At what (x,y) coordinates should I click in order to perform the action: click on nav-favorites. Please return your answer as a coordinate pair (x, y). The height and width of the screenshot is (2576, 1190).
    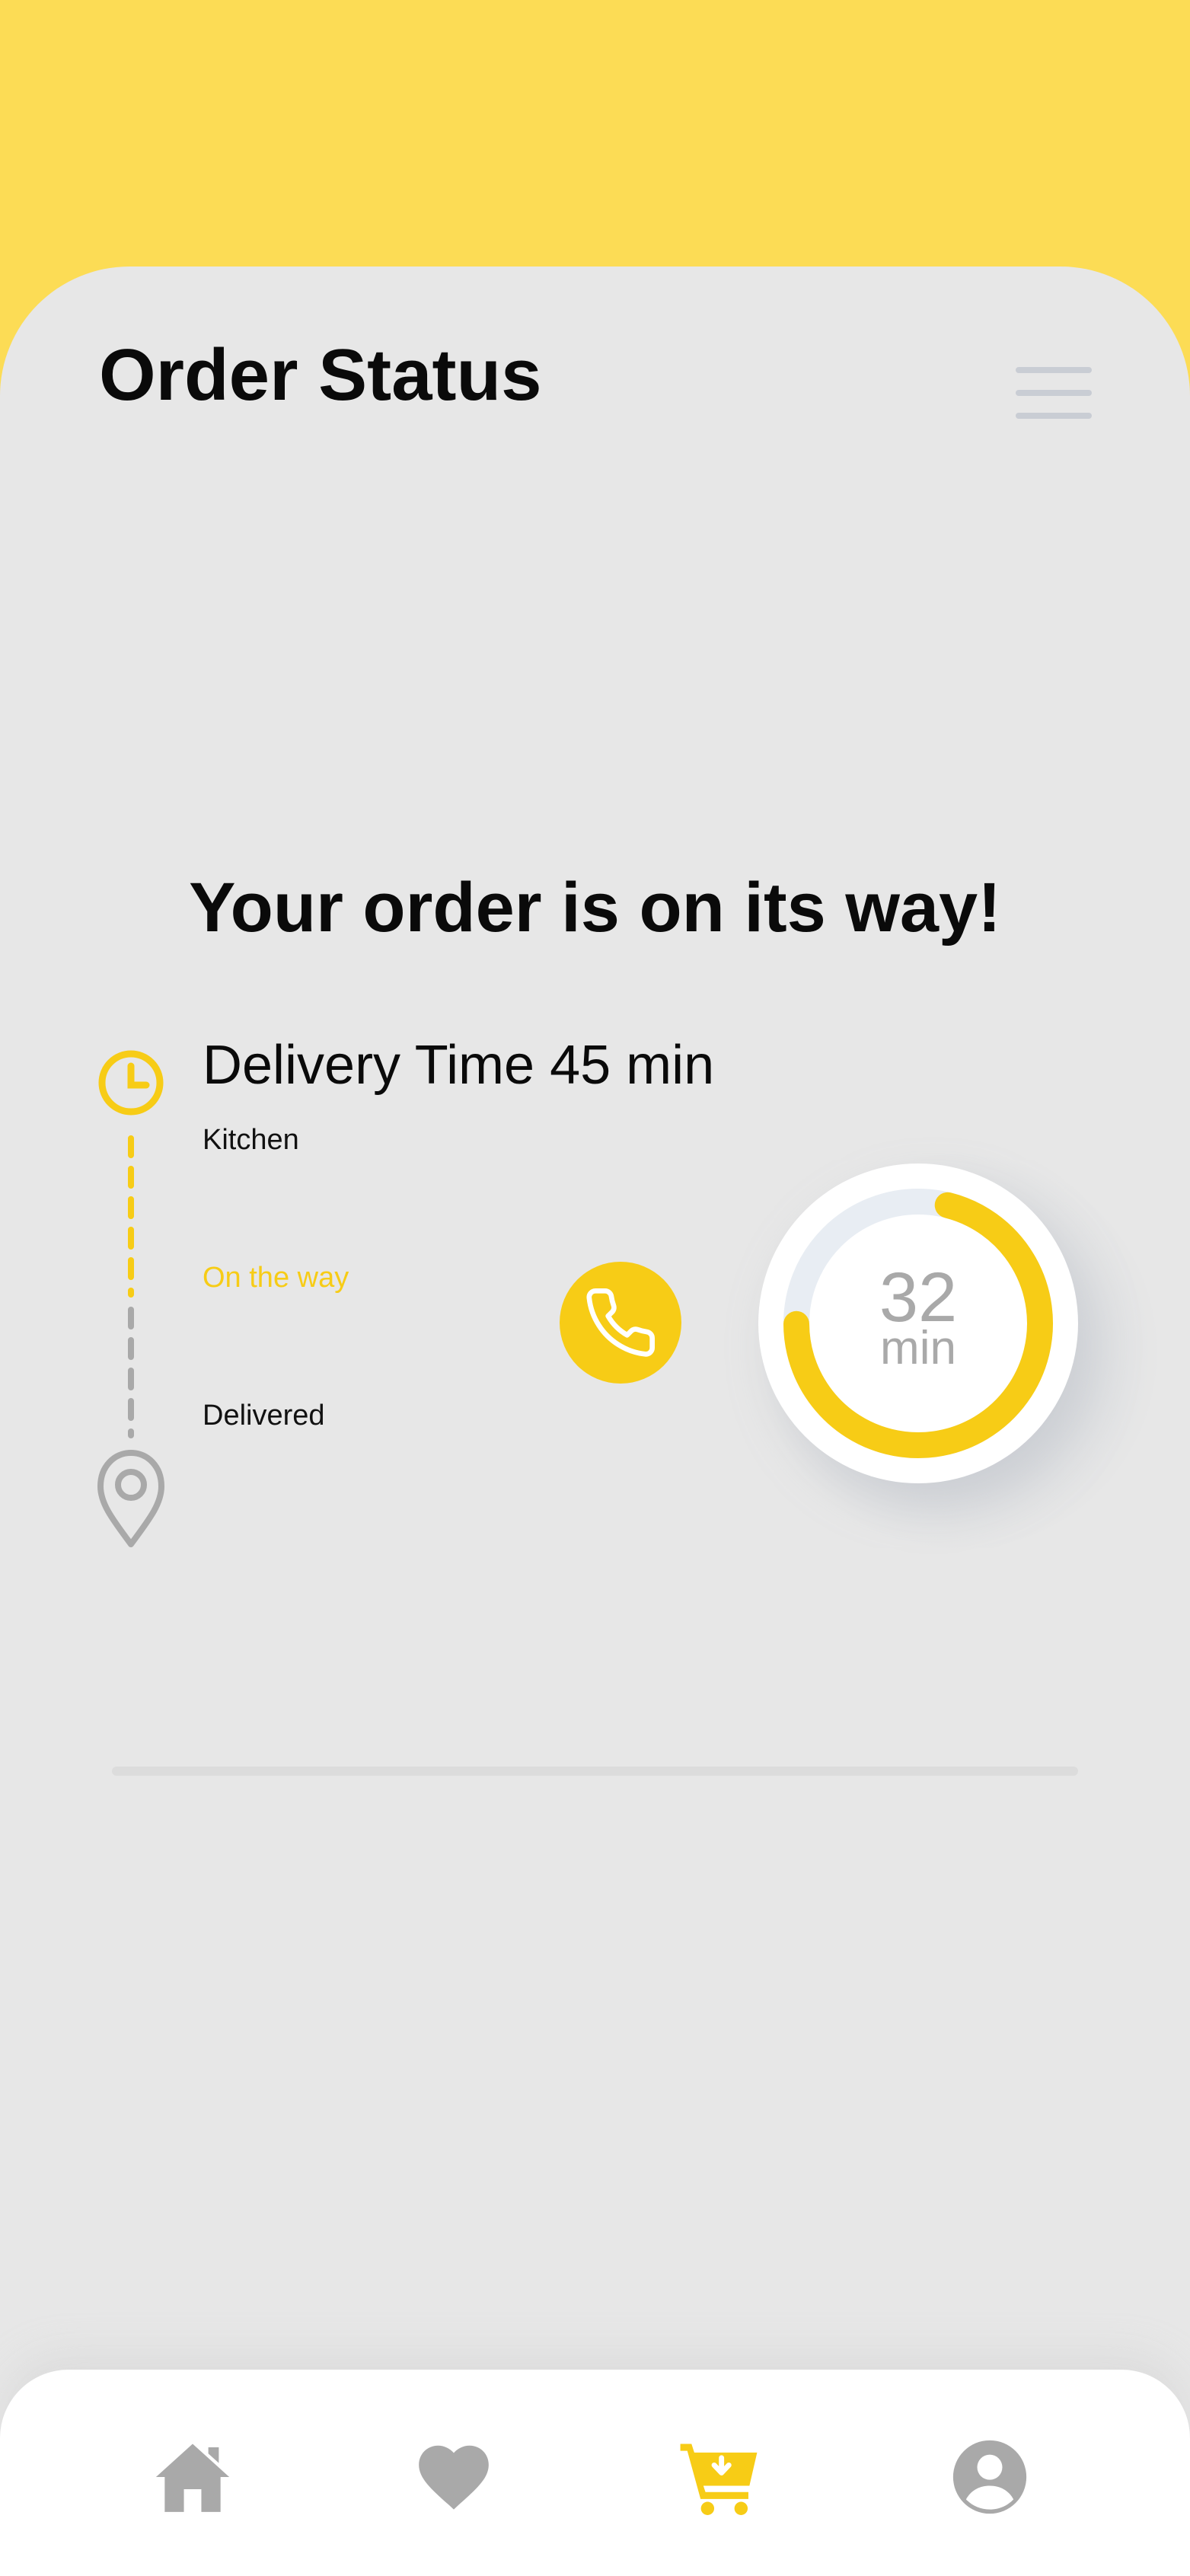
    Looking at the image, I should click on (454, 2477).